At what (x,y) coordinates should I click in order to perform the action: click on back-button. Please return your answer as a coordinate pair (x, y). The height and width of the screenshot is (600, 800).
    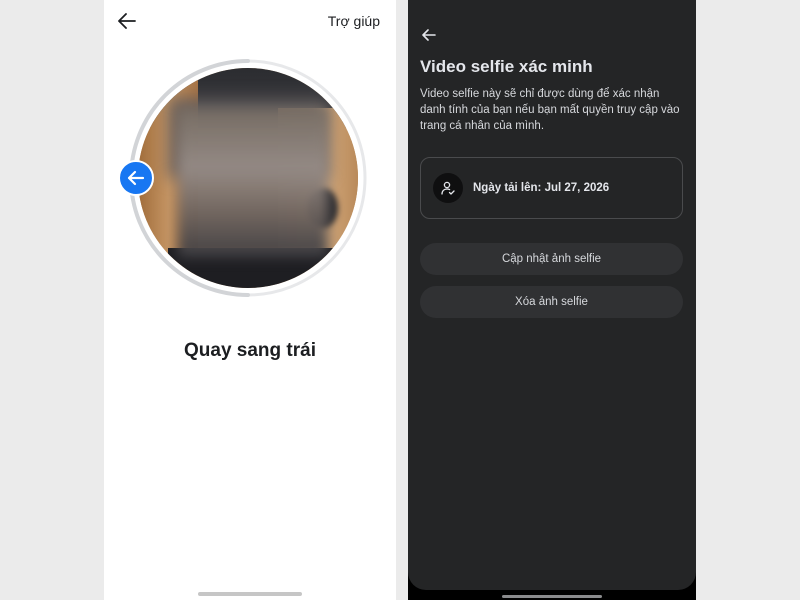
    Looking at the image, I should click on (429, 35).